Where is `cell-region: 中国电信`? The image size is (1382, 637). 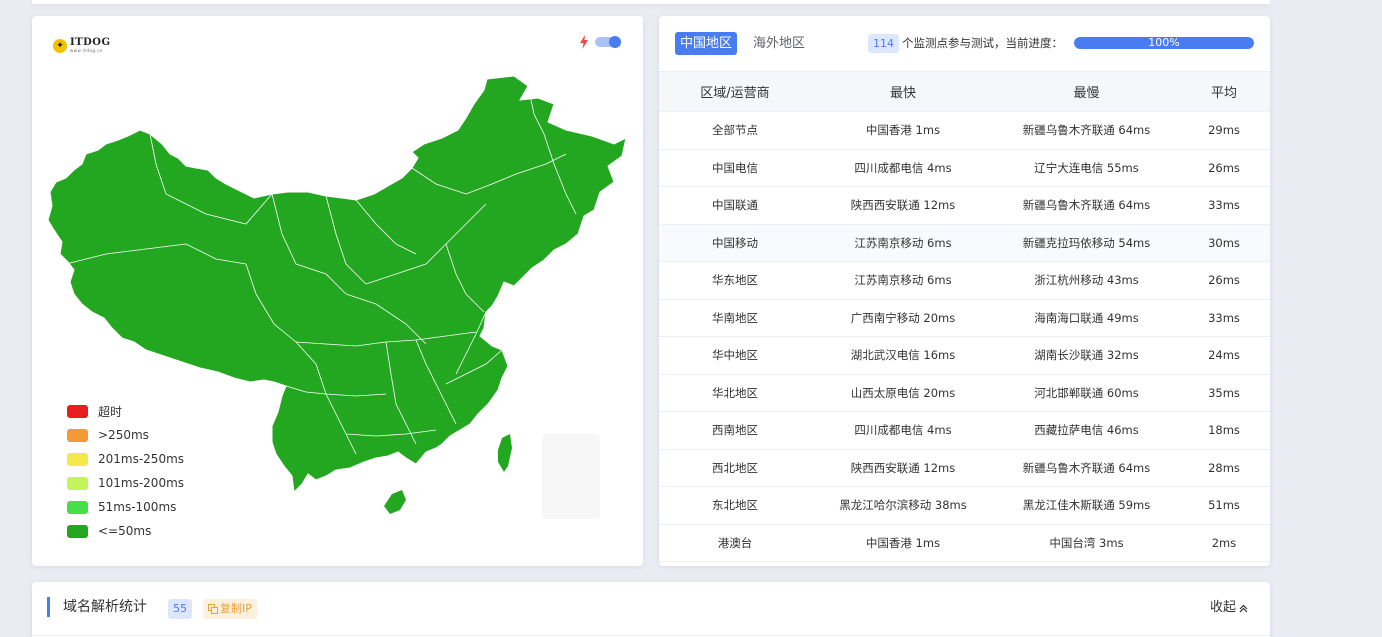
cell-region: 中国电信 is located at coordinates (735, 168).